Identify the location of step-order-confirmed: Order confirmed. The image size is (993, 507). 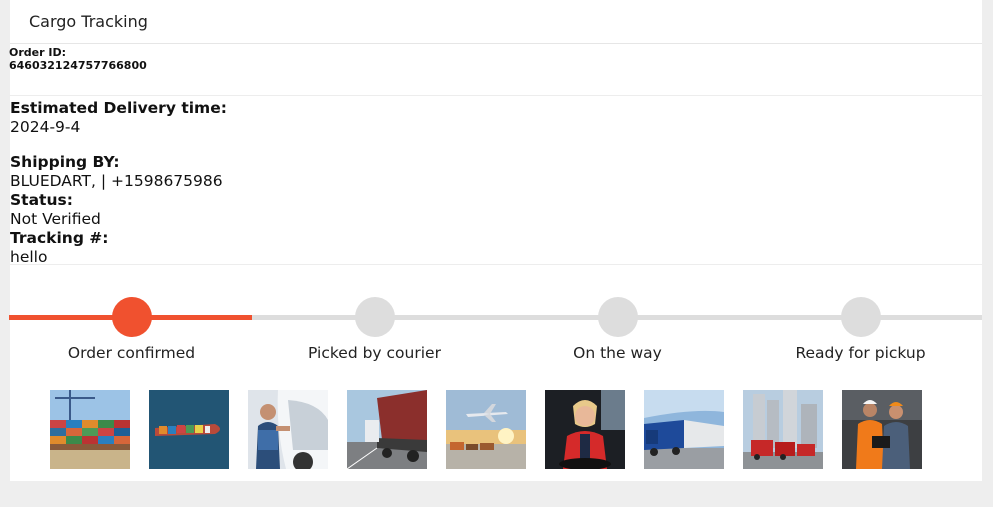
(131, 329).